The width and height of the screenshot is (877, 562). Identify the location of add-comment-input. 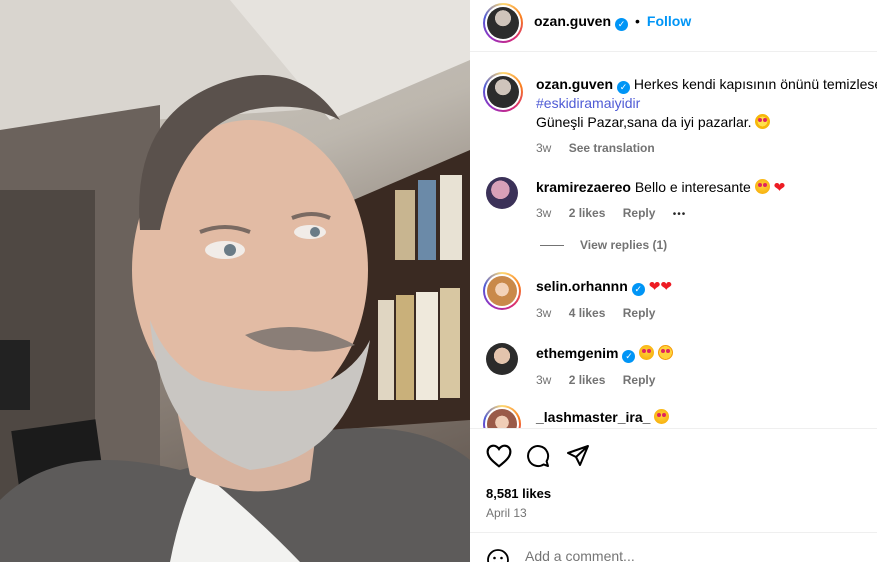
(690, 555).